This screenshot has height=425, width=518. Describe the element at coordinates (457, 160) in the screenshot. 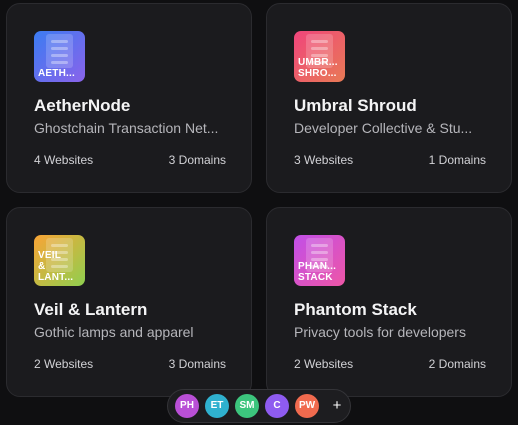

I see `domains-count: 1 Domains` at that location.